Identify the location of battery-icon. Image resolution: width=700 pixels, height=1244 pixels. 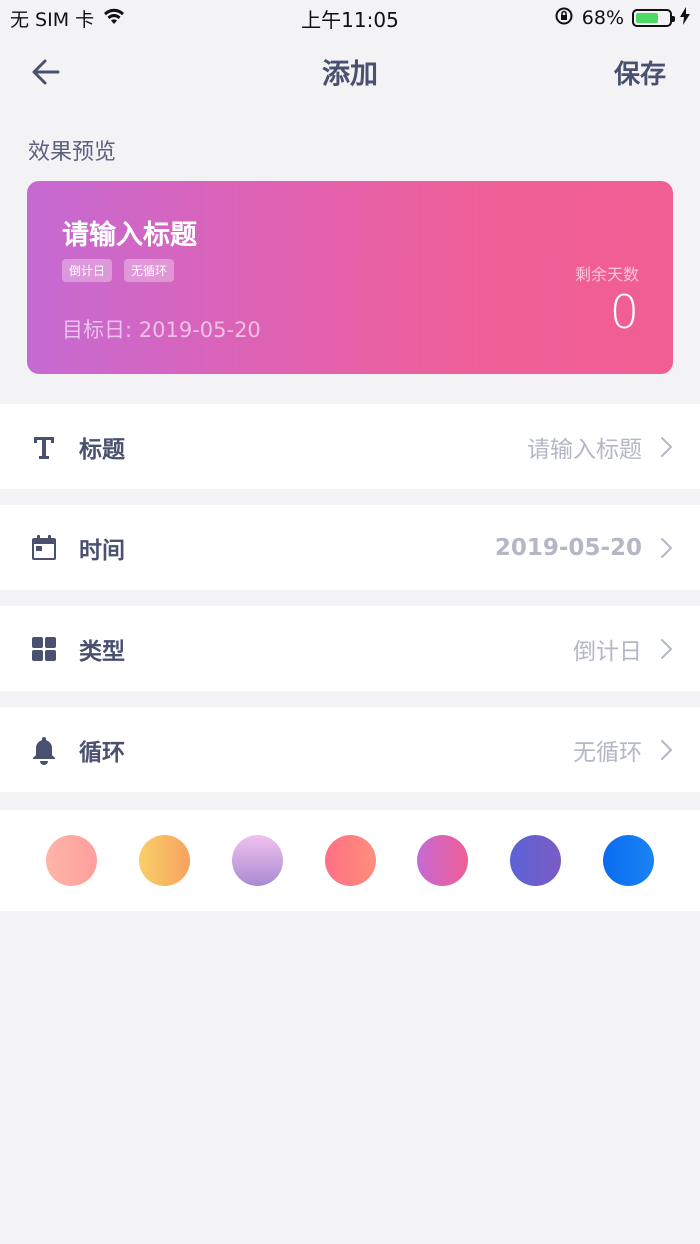
(653, 18).